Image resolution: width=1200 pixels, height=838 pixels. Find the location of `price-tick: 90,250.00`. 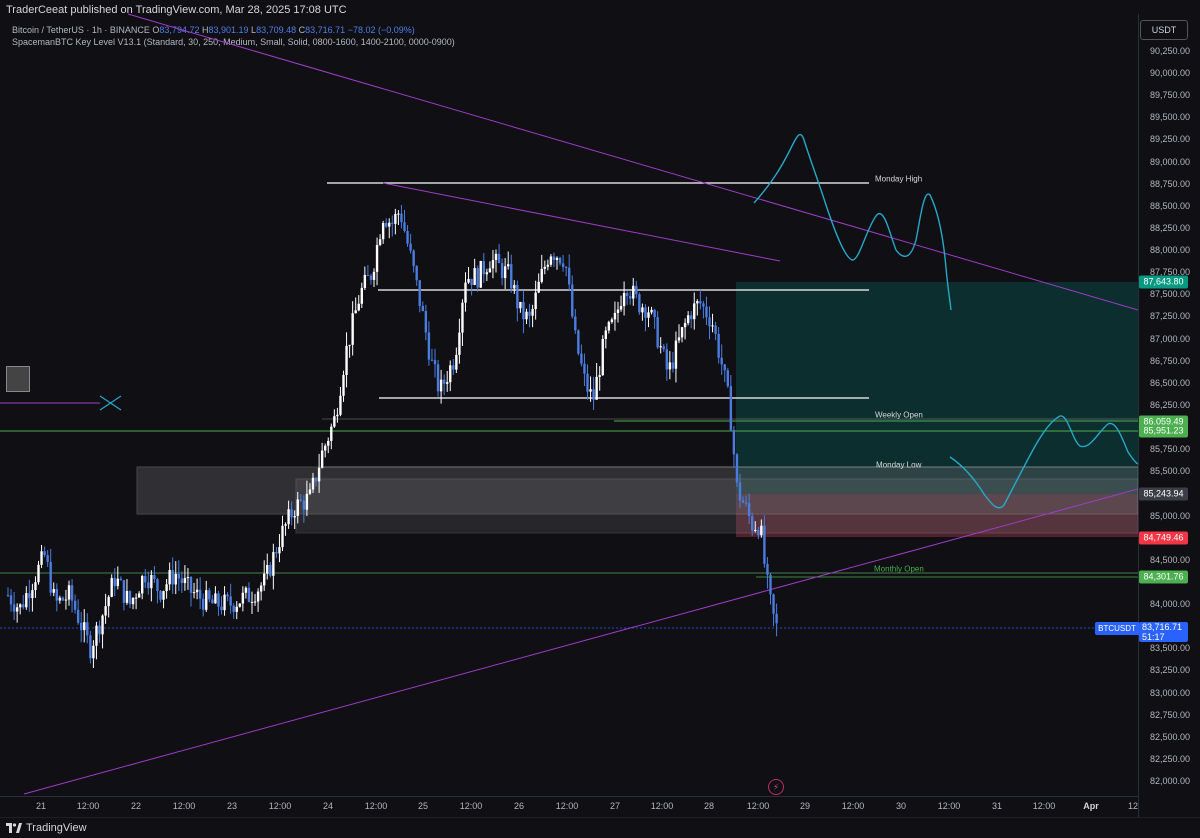

price-tick: 90,250.00 is located at coordinates (1170, 50).